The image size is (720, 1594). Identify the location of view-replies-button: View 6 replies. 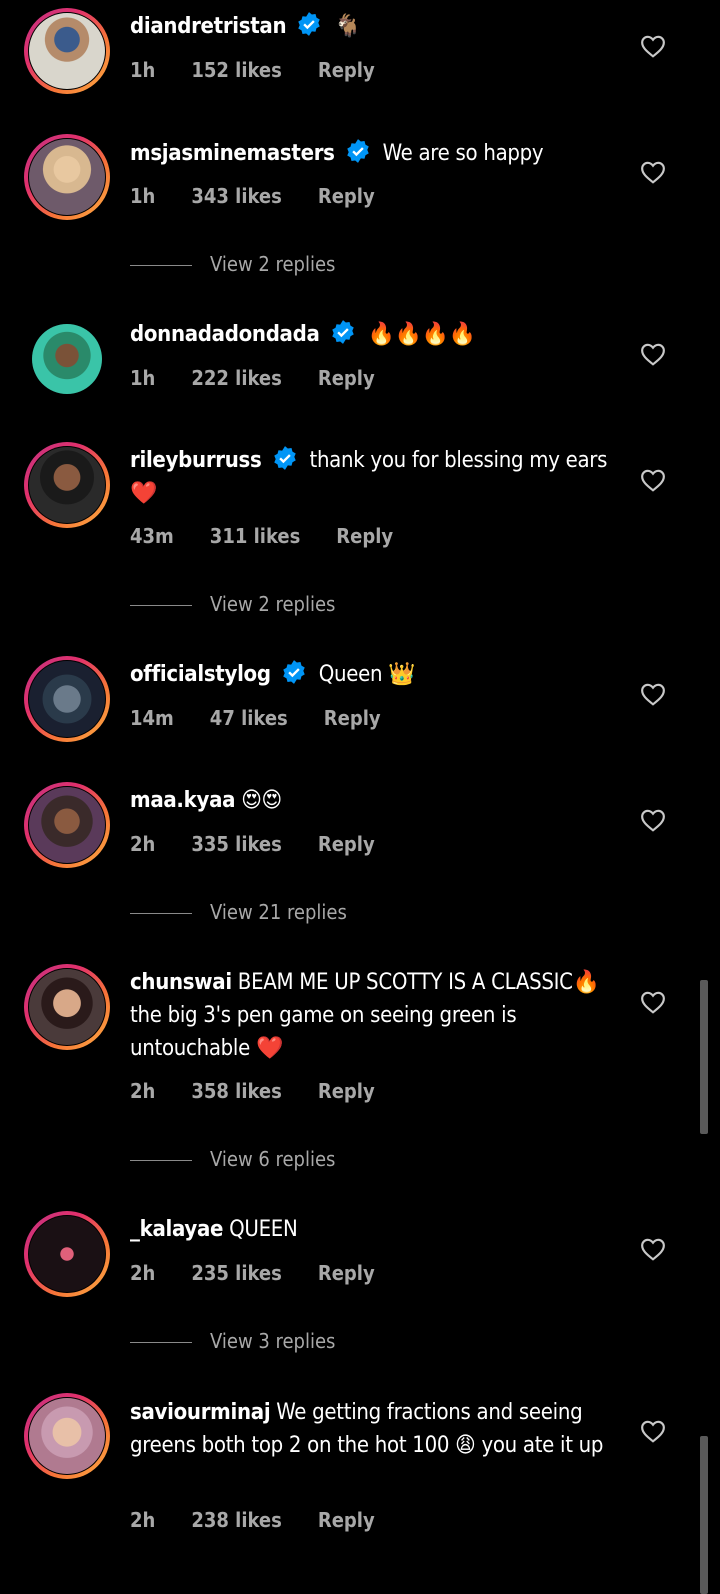
(232, 1159).